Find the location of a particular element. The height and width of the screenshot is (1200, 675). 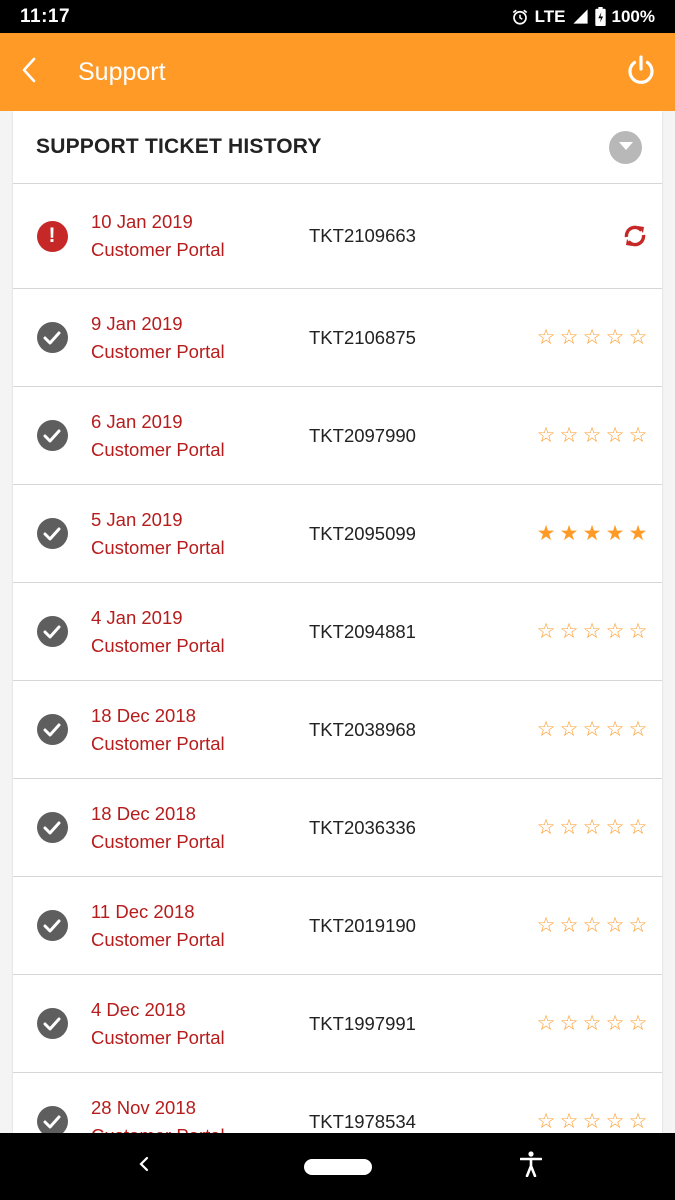

collapse-toggle-button is located at coordinates (625, 147).